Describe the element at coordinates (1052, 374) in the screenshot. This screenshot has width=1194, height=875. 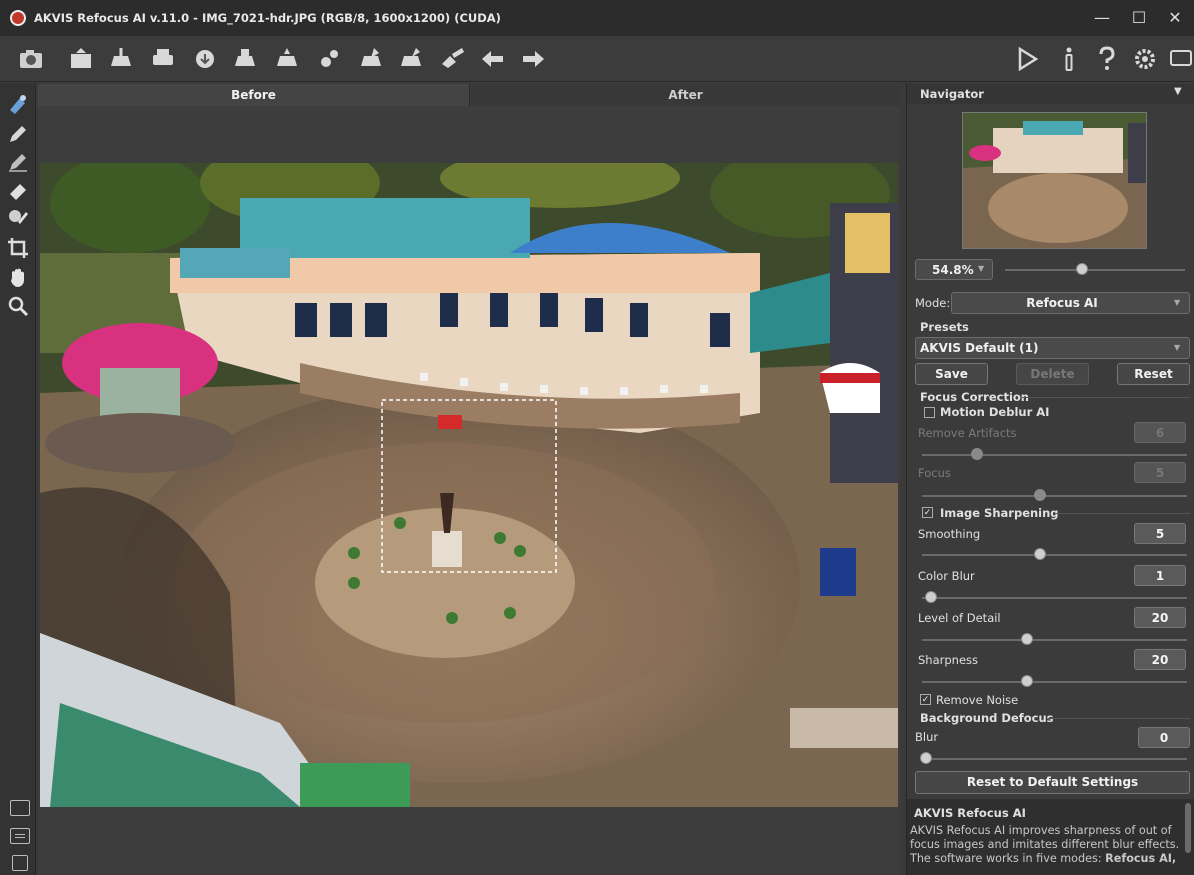
I see `delete-preset-button: Delete` at that location.